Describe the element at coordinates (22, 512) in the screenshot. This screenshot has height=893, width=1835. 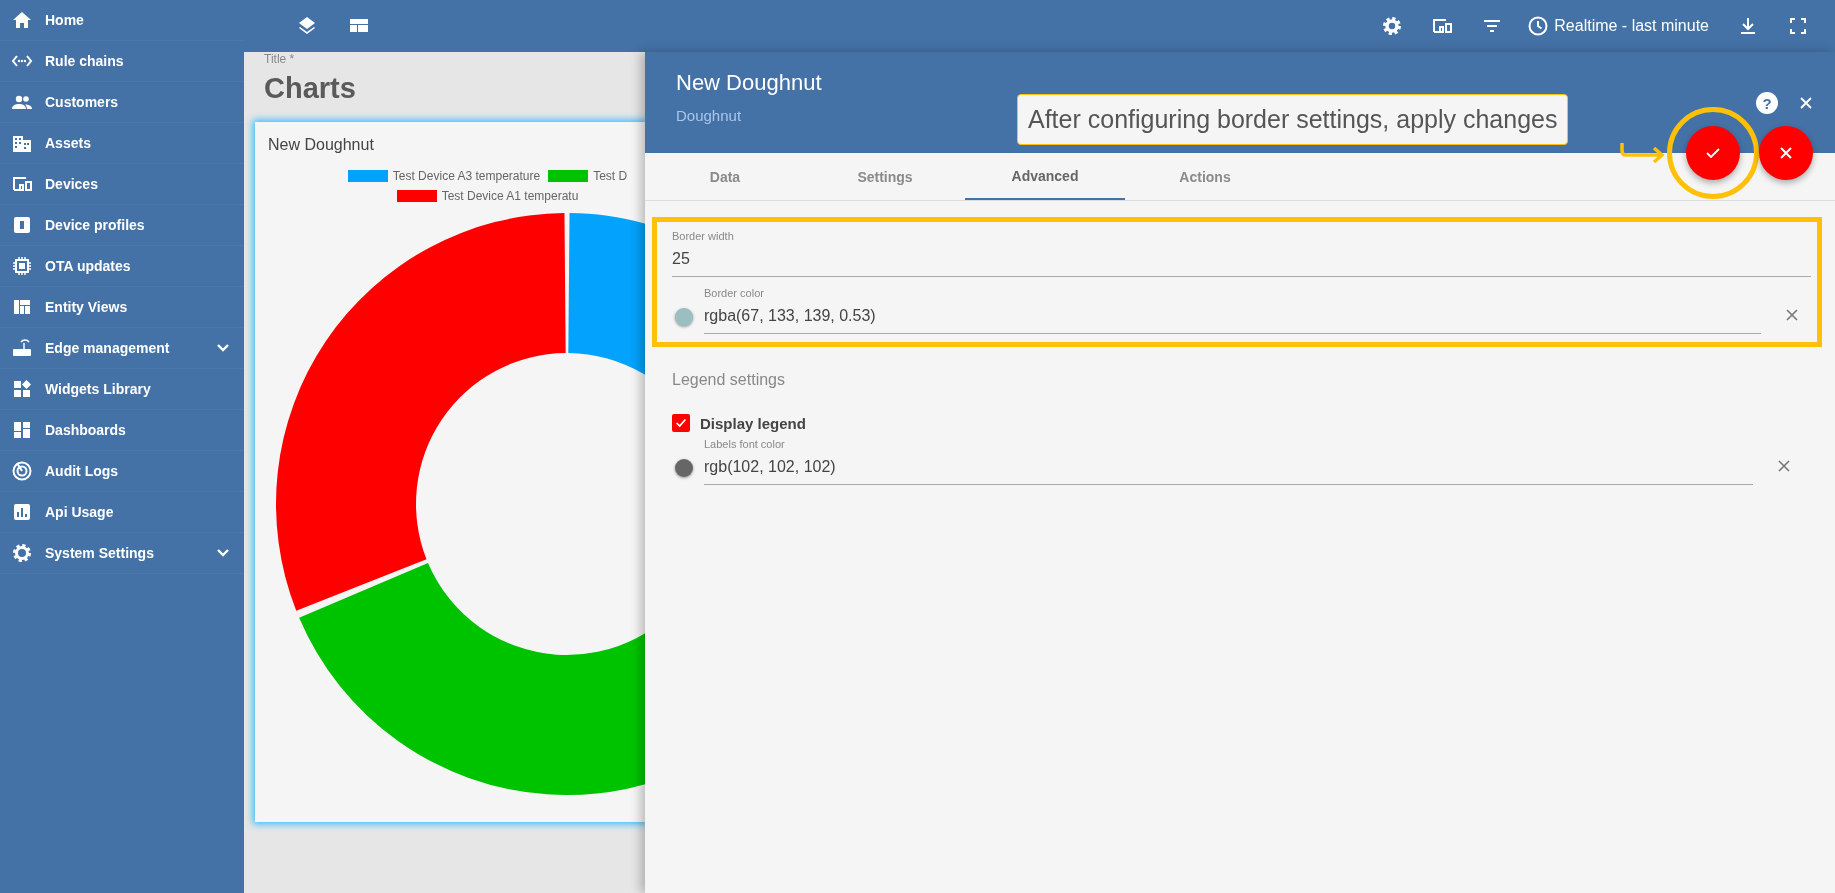
I see `bar-chart-icon` at that location.